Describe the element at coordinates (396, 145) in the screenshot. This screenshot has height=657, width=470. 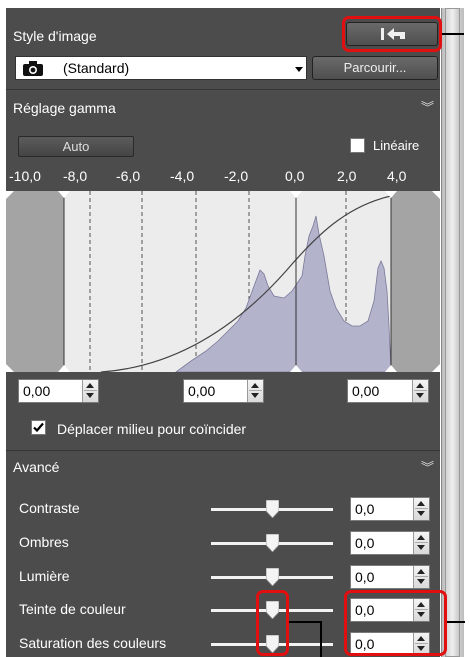
I see `linear-label: Linéaire` at that location.